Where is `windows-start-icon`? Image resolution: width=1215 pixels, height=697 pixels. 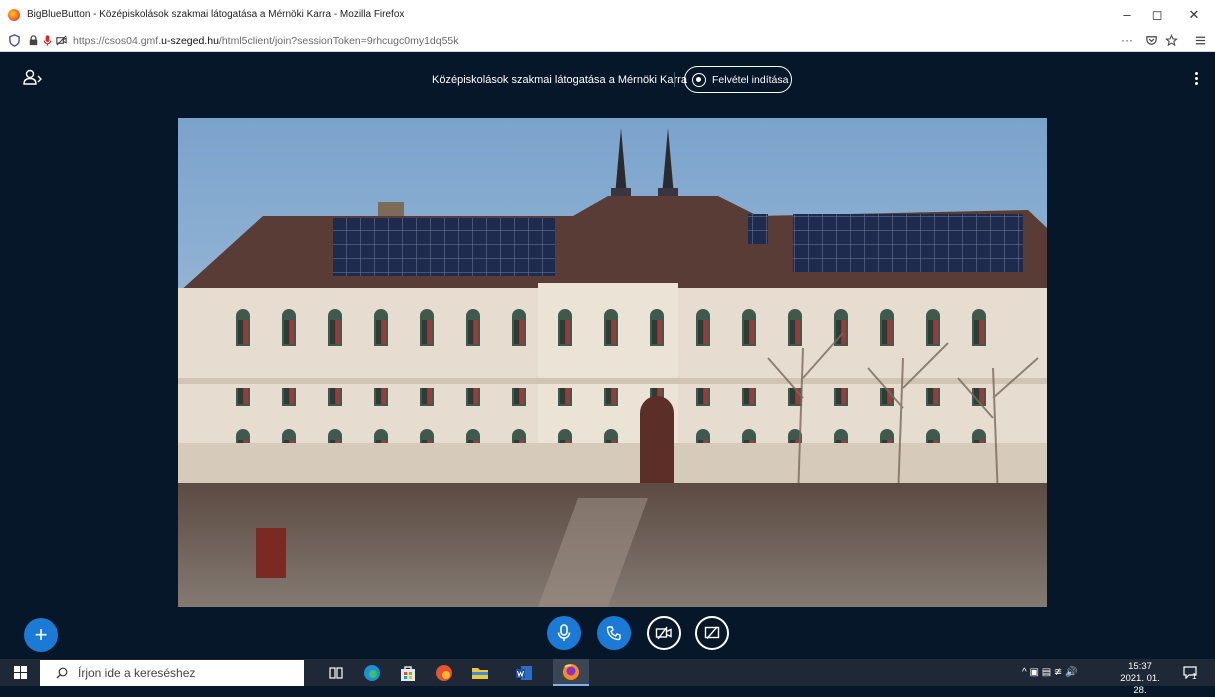
windows-start-icon is located at coordinates (21, 673).